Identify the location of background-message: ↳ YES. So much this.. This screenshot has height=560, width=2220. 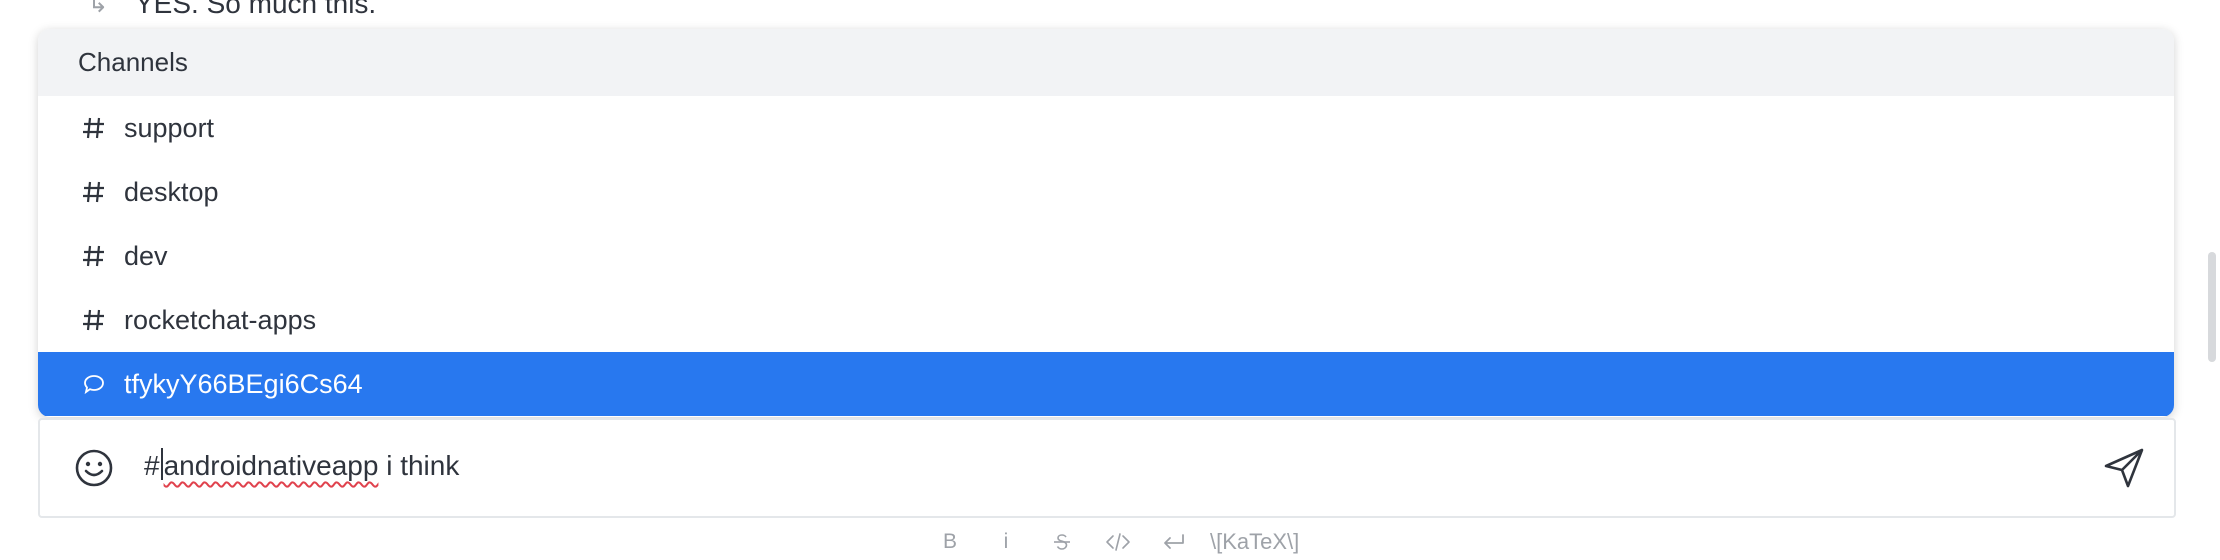
(1100, 15).